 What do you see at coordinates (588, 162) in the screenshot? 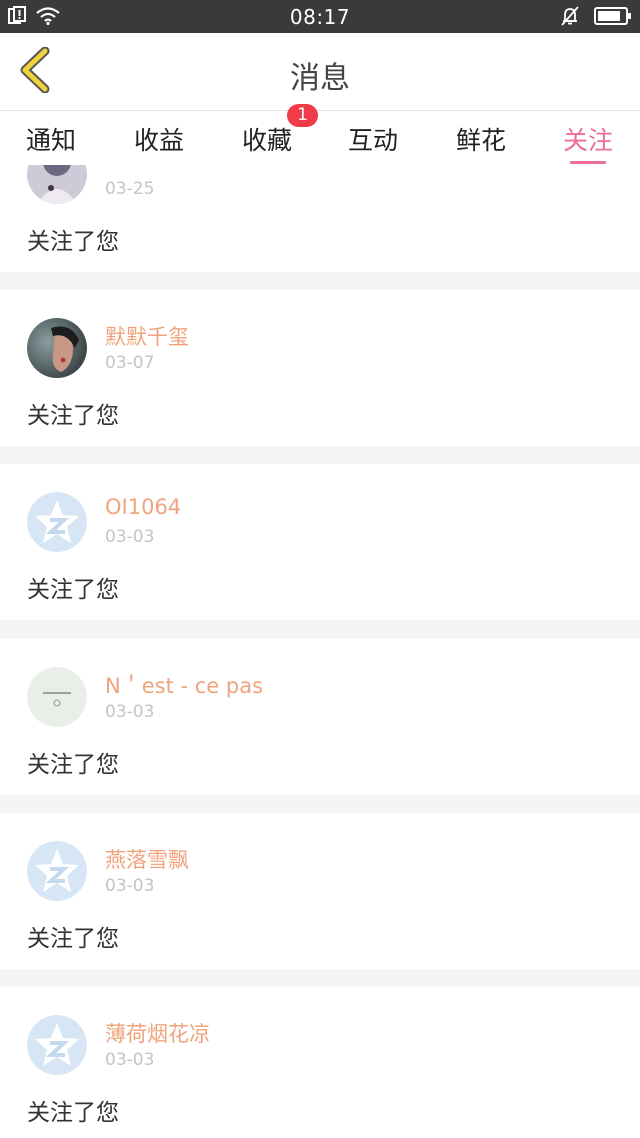
I see `active-tab-indicator` at bounding box center [588, 162].